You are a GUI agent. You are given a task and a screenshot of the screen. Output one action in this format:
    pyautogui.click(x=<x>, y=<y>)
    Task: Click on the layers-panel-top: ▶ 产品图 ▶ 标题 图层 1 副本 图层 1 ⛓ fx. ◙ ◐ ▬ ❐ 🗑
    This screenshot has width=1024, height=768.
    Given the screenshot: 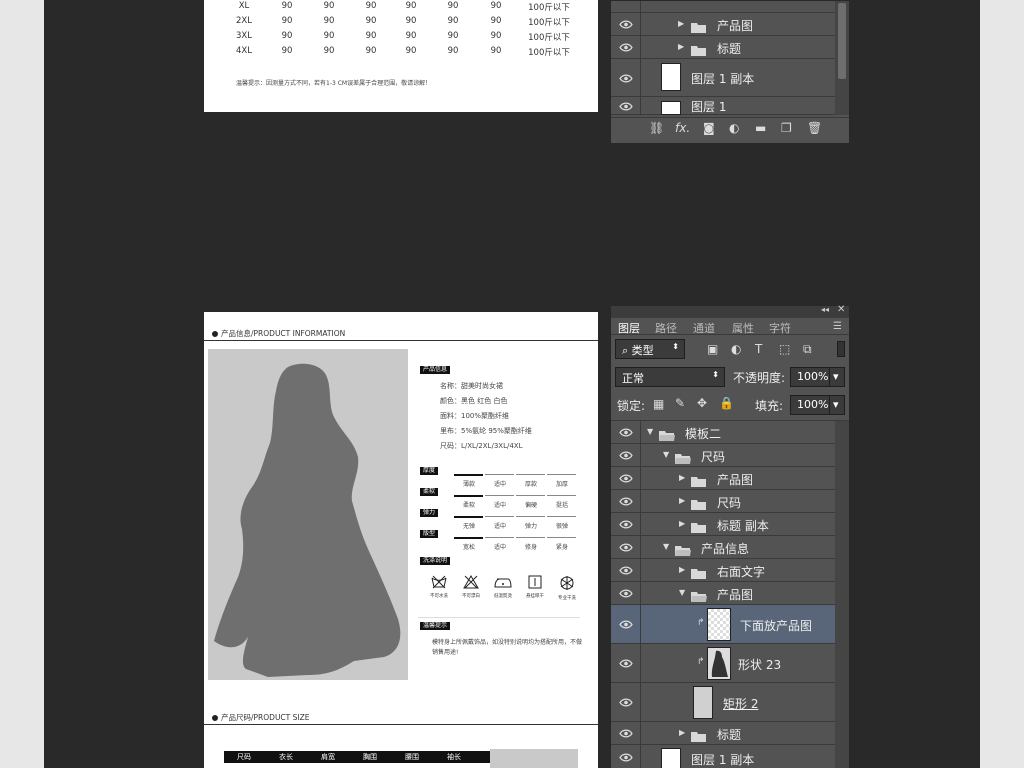 What is the action you would take?
    pyautogui.click(x=730, y=72)
    